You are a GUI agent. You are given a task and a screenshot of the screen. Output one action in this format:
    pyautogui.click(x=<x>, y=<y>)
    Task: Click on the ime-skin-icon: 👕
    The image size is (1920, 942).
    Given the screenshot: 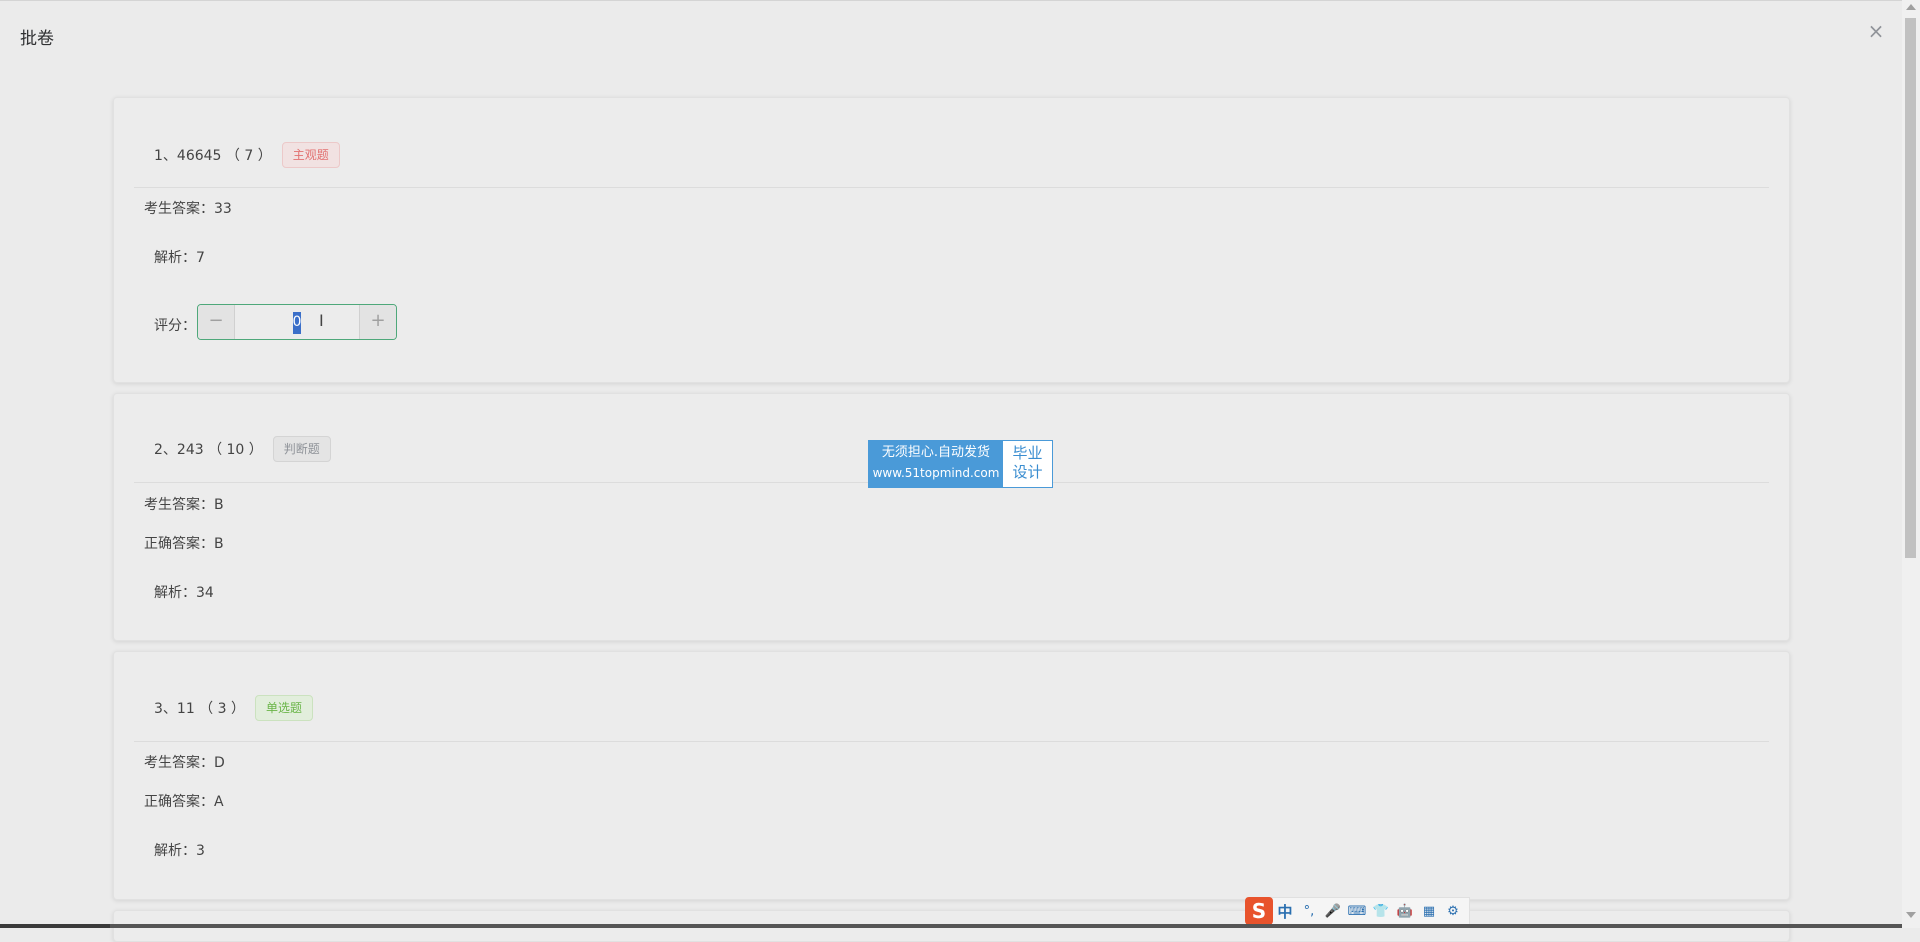 What is the action you would take?
    pyautogui.click(x=1381, y=911)
    